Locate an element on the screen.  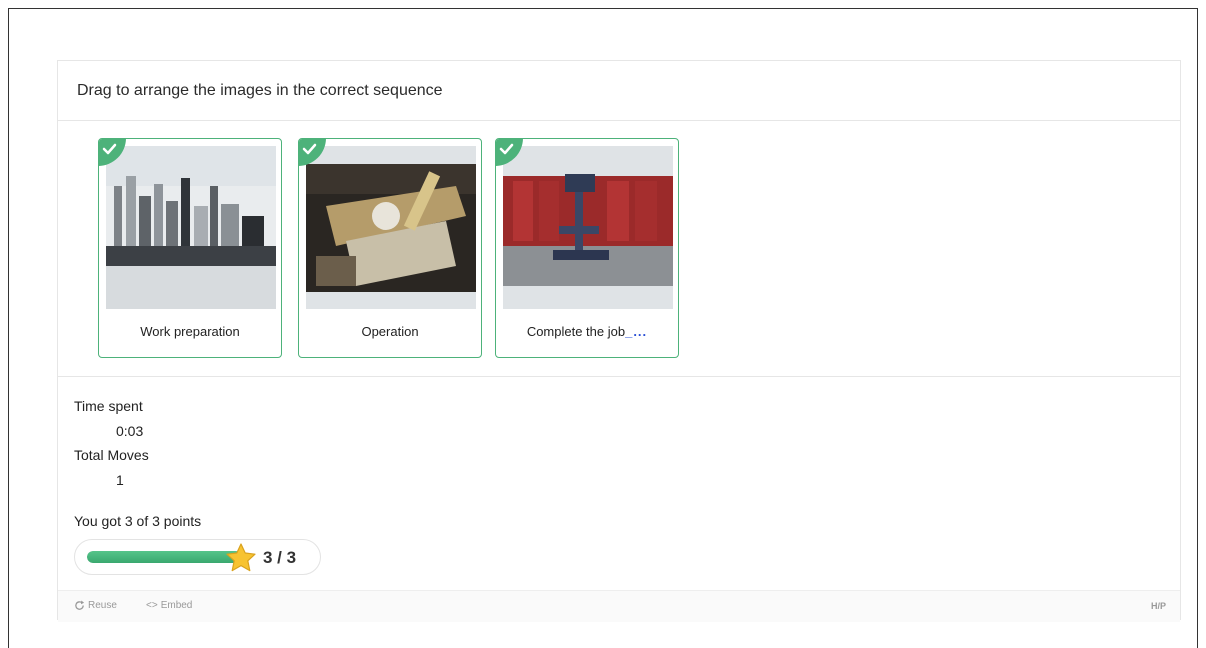
tile-caption: Work preparation is located at coordinates (190, 331).